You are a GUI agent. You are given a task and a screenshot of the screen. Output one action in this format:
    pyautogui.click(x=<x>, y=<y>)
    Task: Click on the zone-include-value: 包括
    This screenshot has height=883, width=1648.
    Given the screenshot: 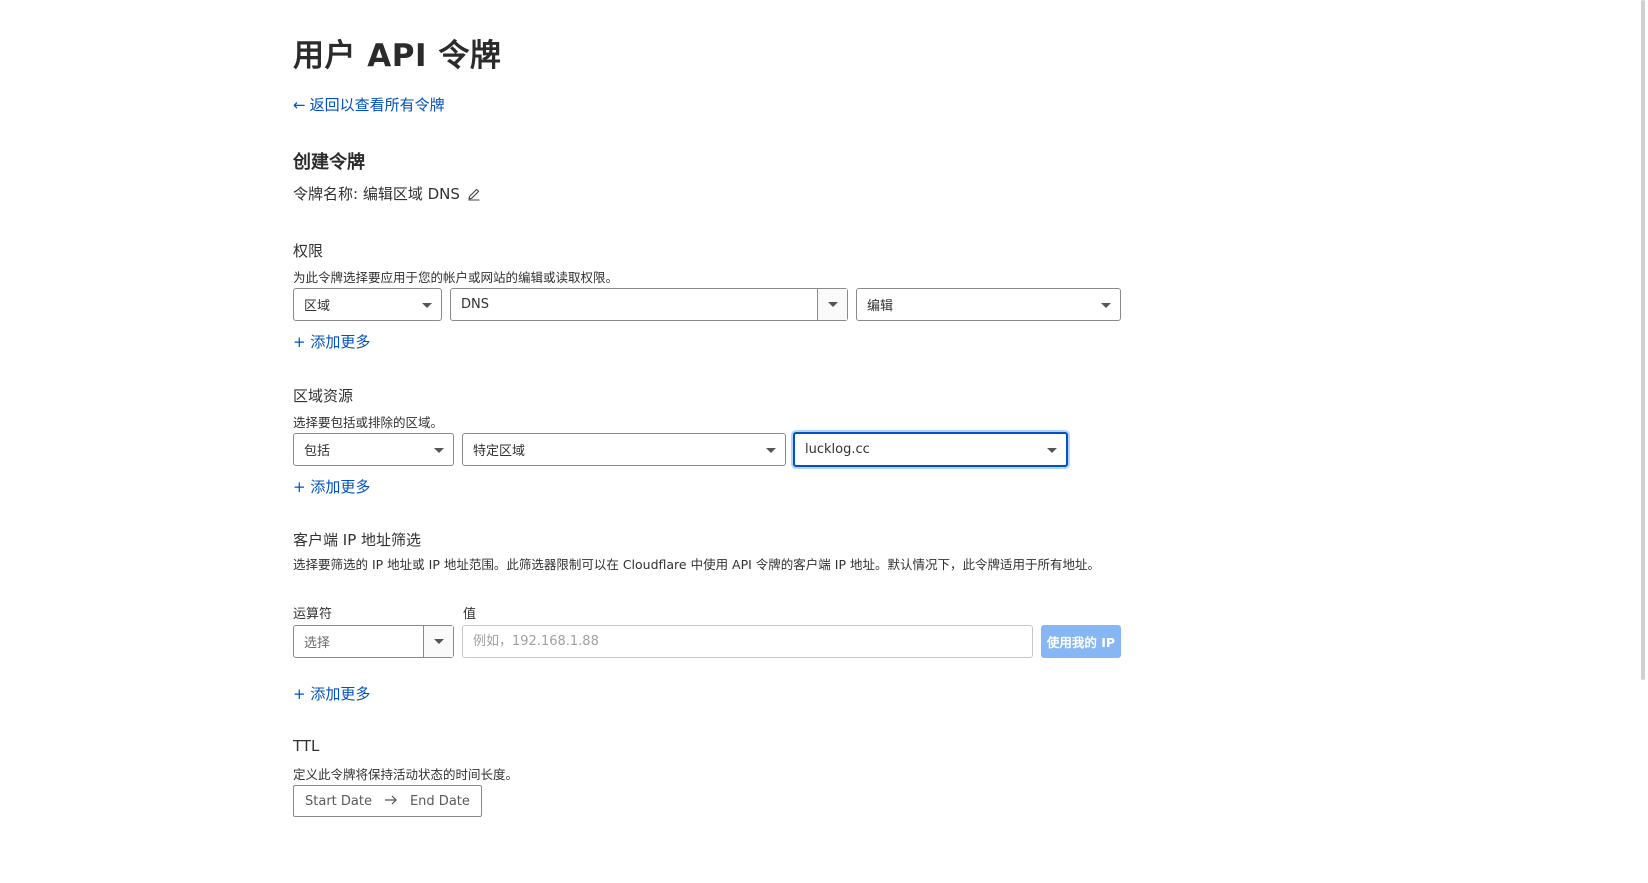 What is the action you would take?
    pyautogui.click(x=317, y=451)
    